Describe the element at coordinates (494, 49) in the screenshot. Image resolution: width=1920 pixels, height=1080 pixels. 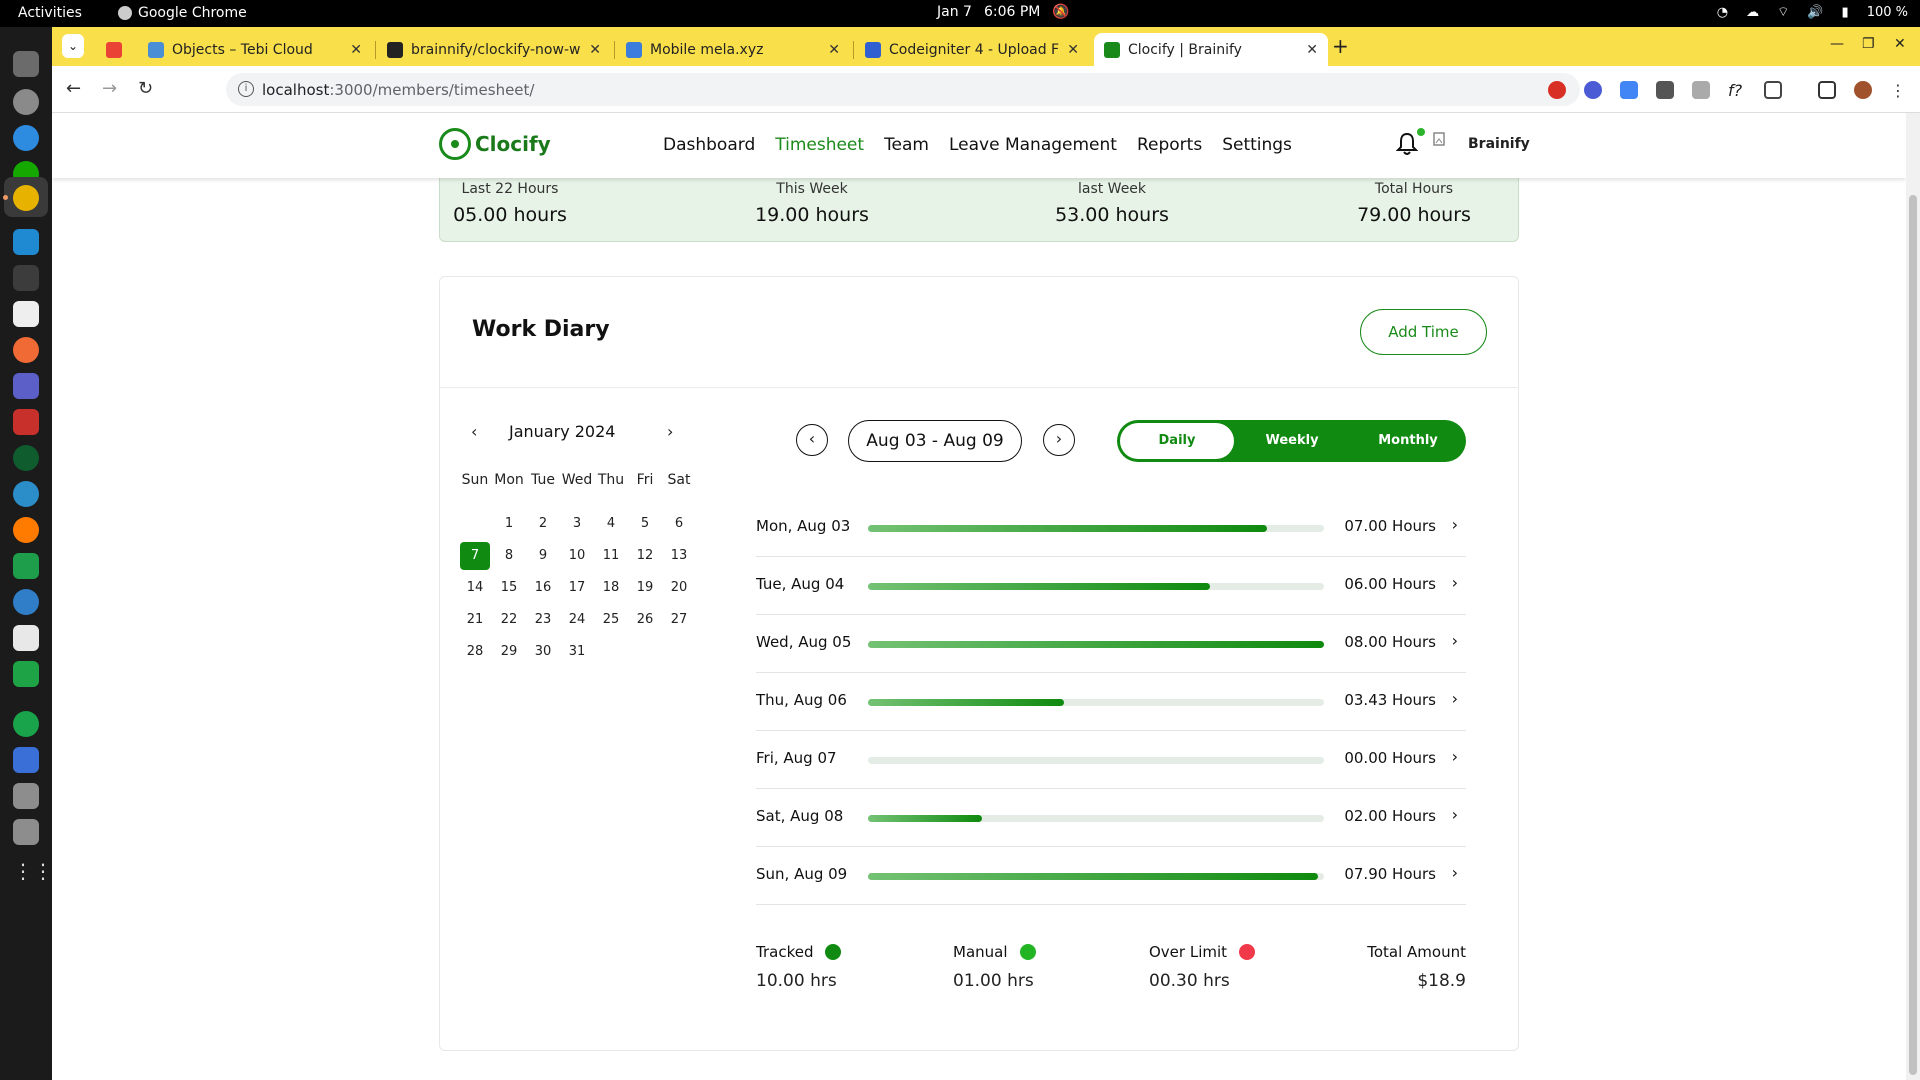
I see `browser-tab: brainnify/clockify-now-w ✕` at that location.